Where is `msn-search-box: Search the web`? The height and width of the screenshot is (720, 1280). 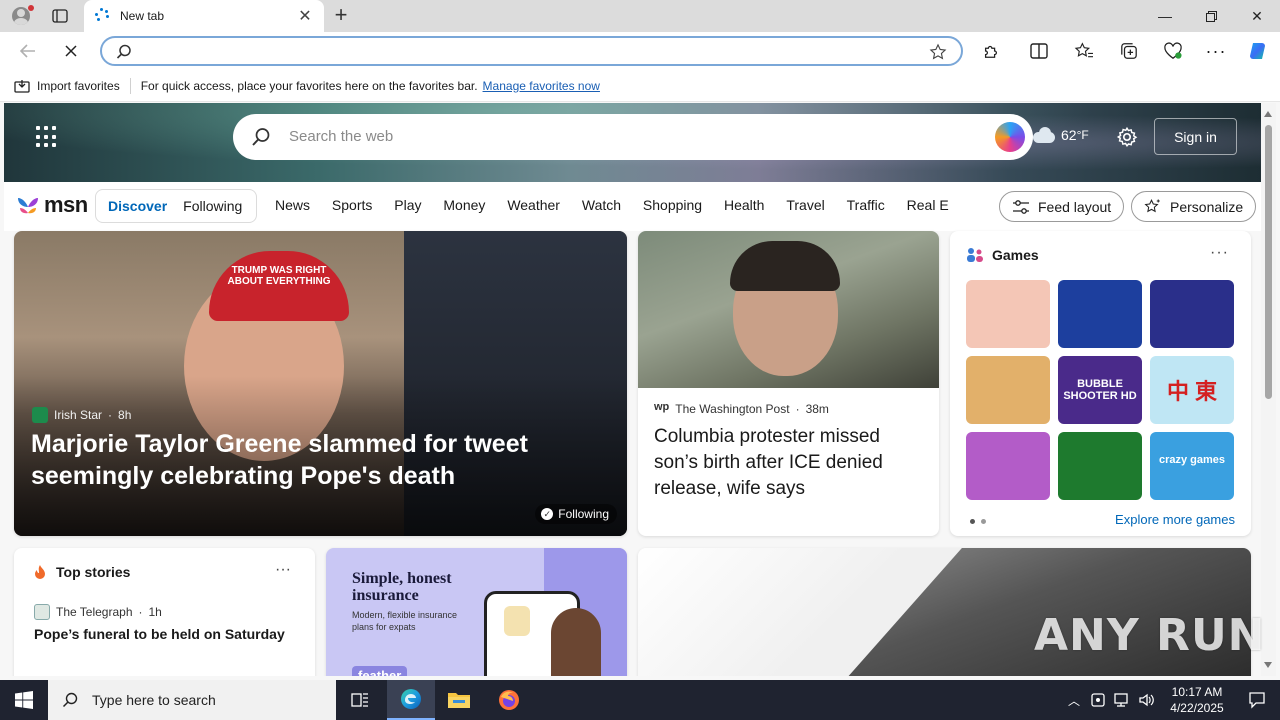 msn-search-box: Search the web is located at coordinates (633, 137).